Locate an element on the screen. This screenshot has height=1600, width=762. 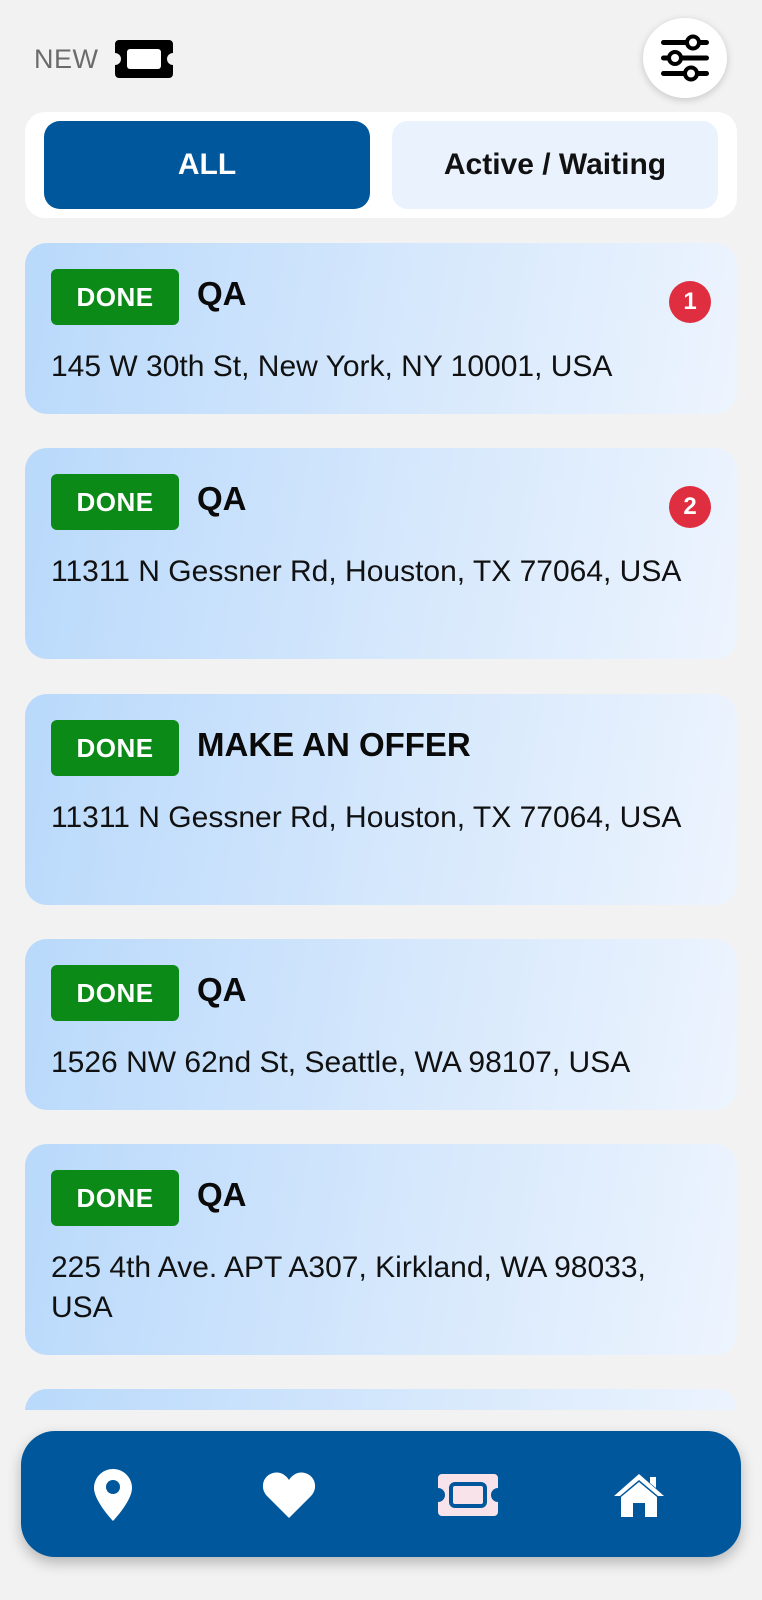
sliders-icon is located at coordinates (685, 58).